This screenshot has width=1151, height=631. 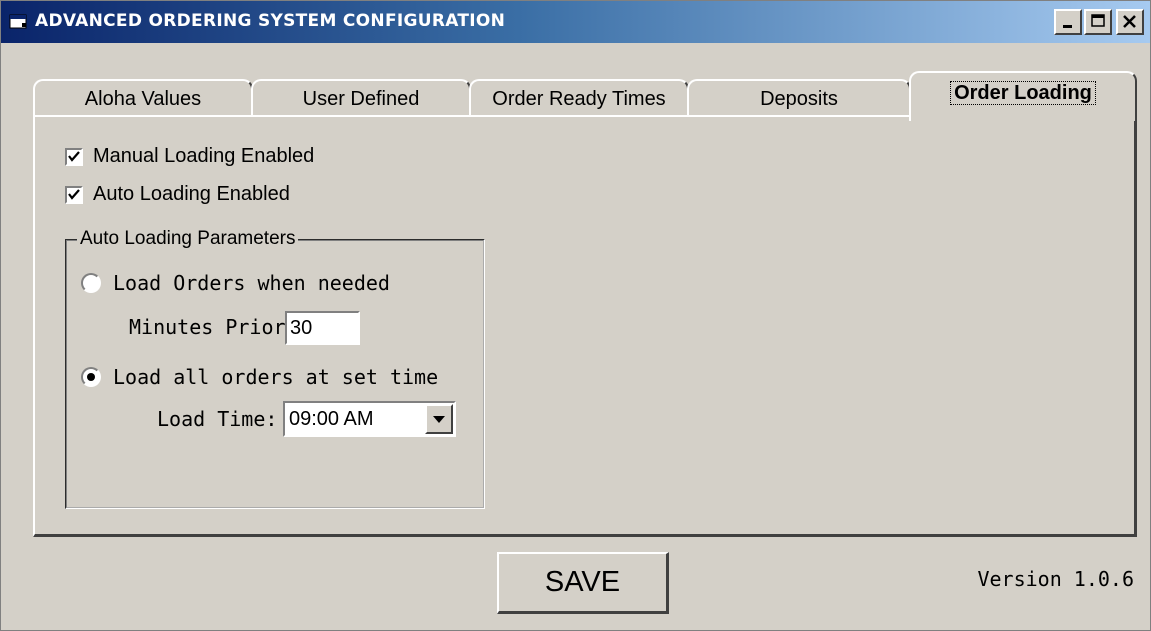 I want to click on tab-order-ready-times: Order Ready Times, so click(x=579, y=99).